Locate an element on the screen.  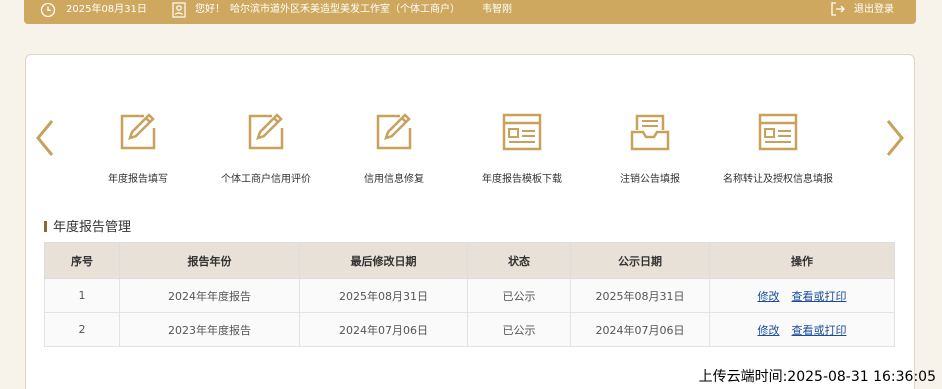
inbox-icon is located at coordinates (650, 132).